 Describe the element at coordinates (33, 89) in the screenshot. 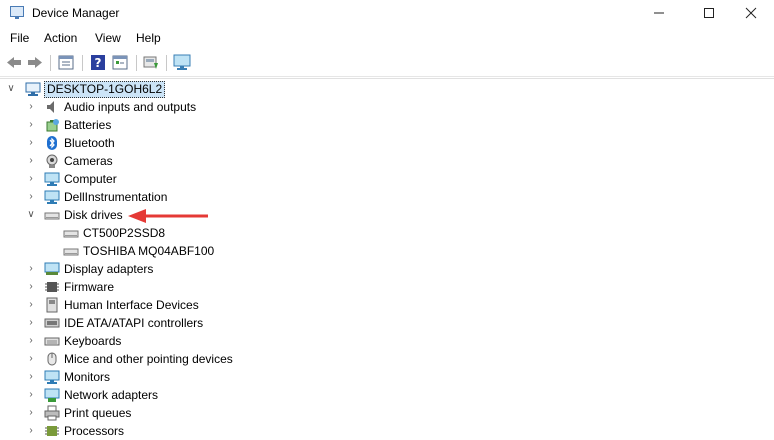

I see `computer-root-icon` at that location.